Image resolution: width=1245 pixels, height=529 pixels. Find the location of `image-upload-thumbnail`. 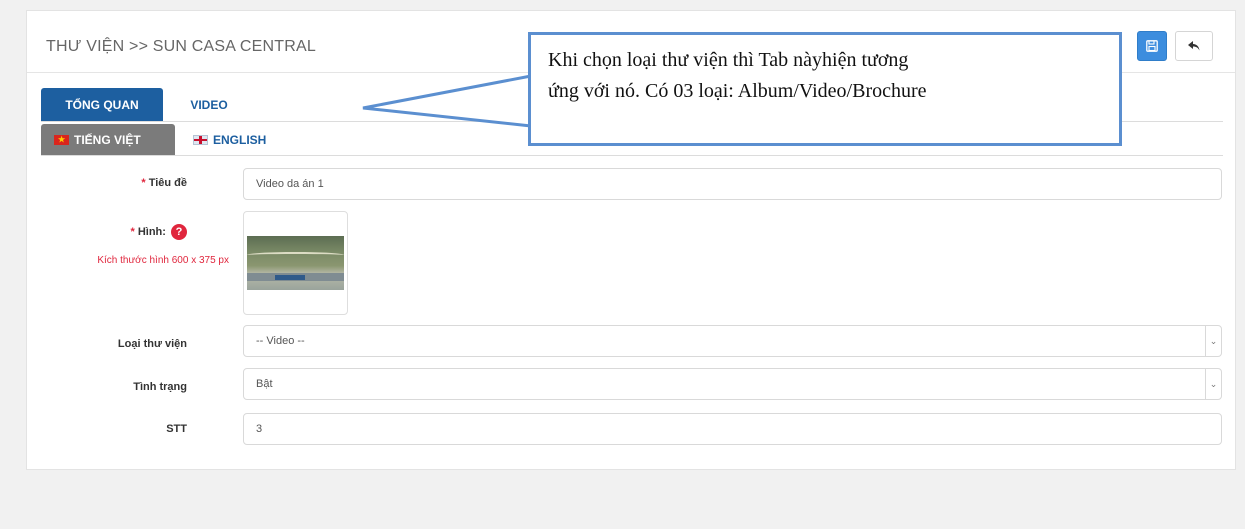

image-upload-thumbnail is located at coordinates (295, 263).